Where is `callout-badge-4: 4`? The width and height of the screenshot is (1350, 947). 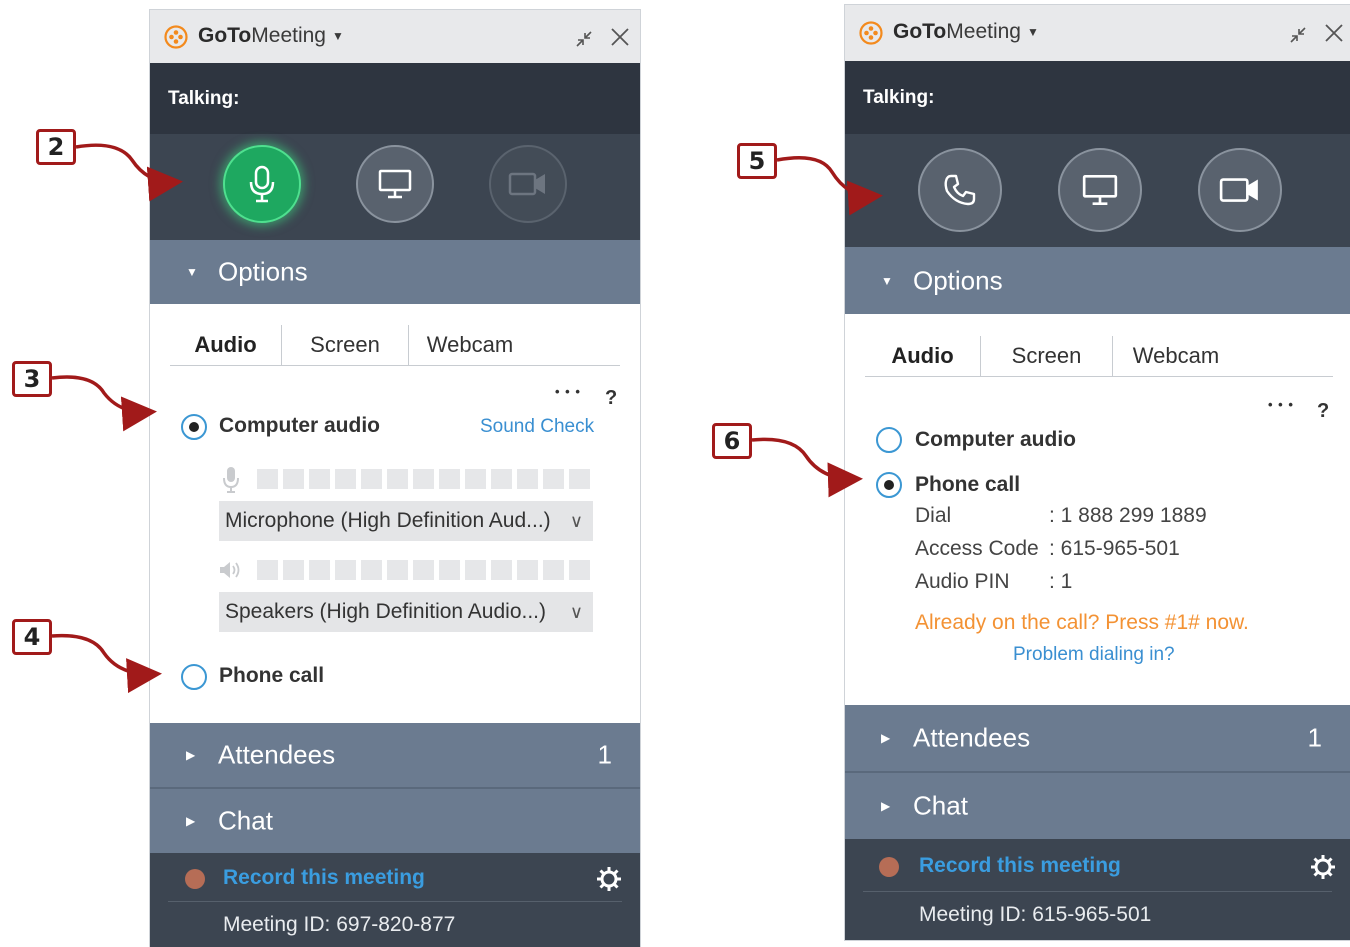 callout-badge-4: 4 is located at coordinates (32, 637).